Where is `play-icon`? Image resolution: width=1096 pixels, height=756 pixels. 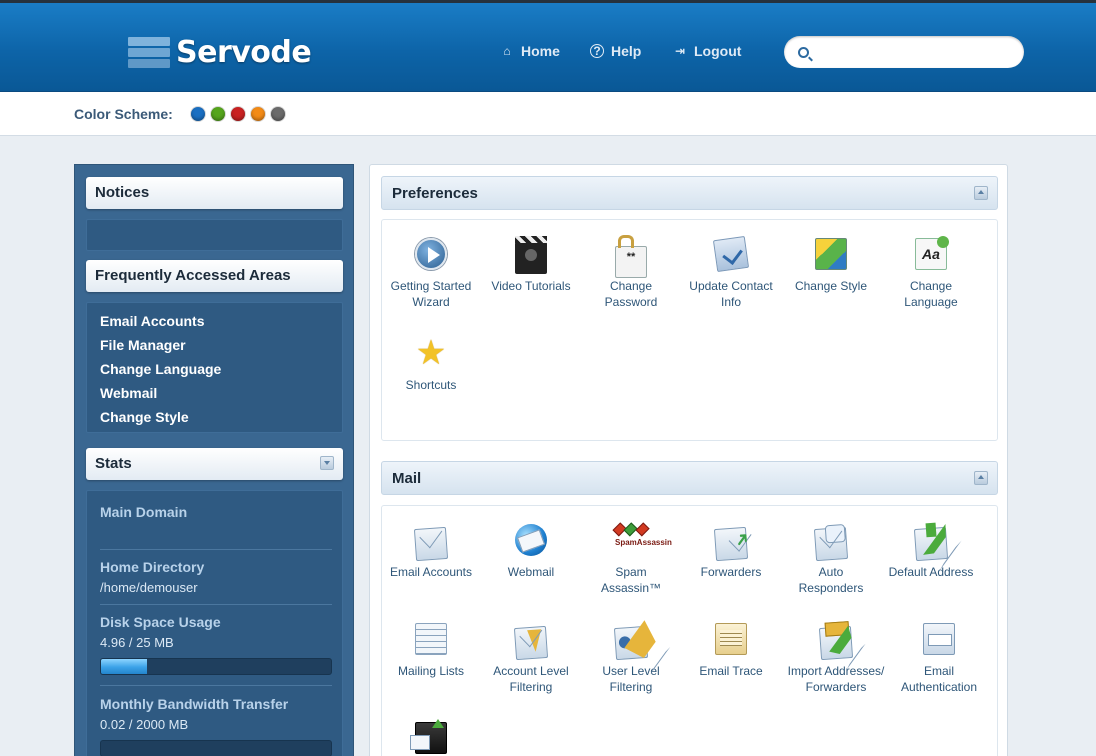
play-icon is located at coordinates (431, 254).